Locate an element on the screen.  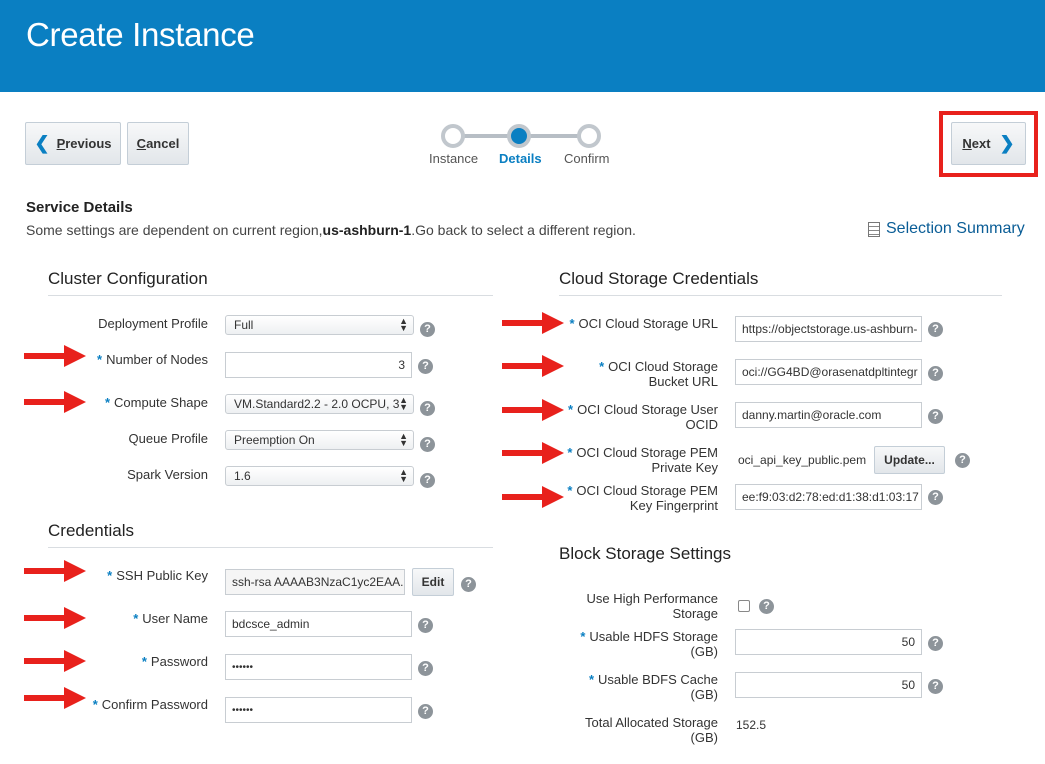
spark-version-label: Spark Version is located at coordinates (167, 474).